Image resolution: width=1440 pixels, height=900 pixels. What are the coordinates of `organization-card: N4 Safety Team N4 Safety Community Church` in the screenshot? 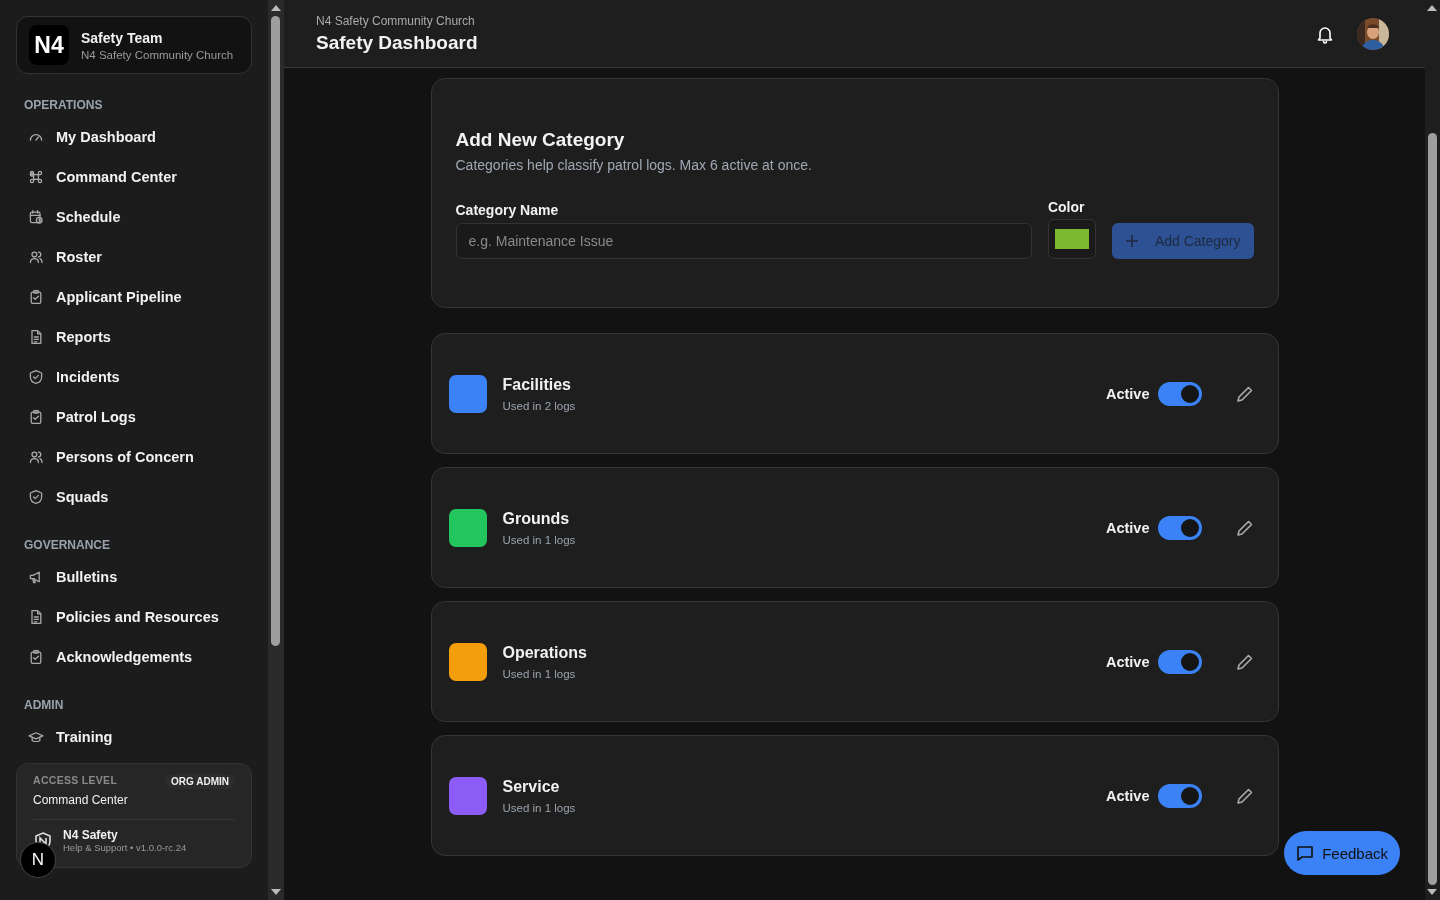 It's located at (134, 45).